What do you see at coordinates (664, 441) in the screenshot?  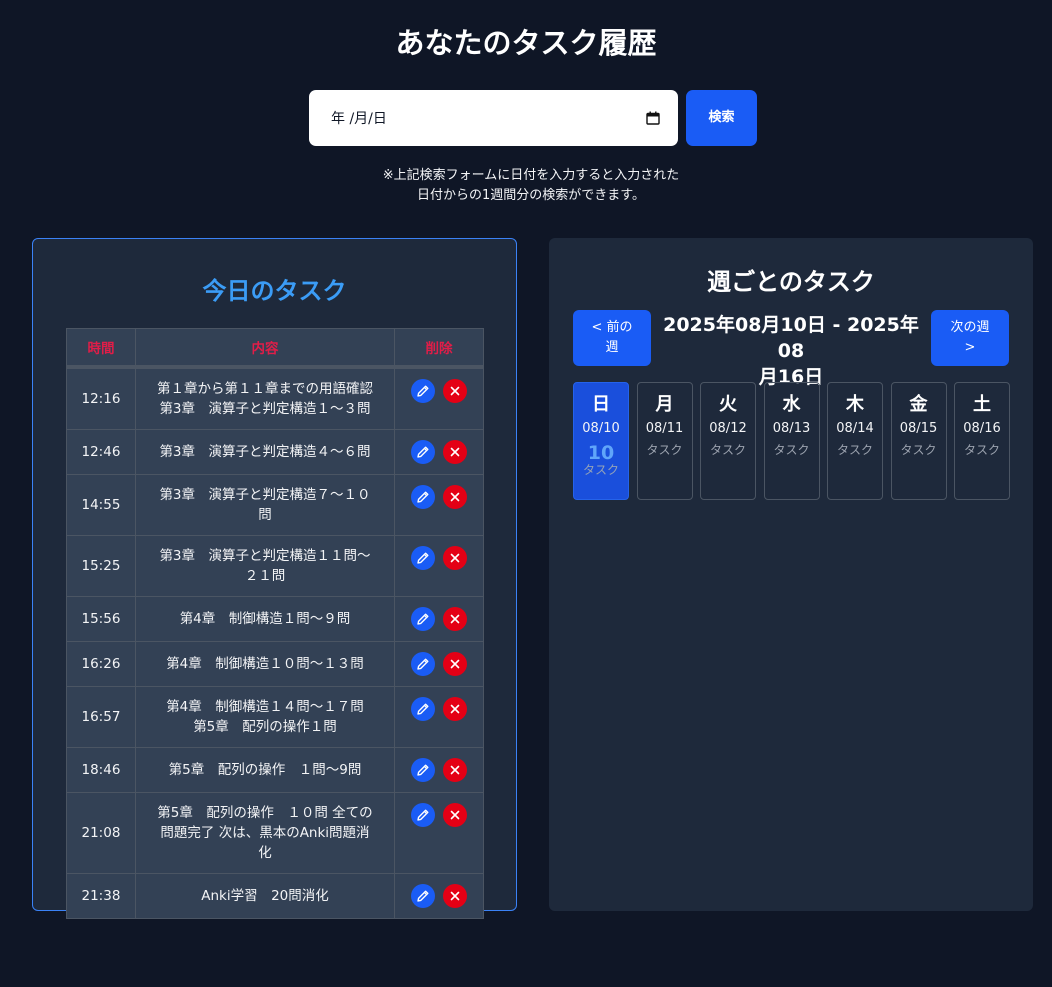 I see `day-card: 月 08/11 タスク` at bounding box center [664, 441].